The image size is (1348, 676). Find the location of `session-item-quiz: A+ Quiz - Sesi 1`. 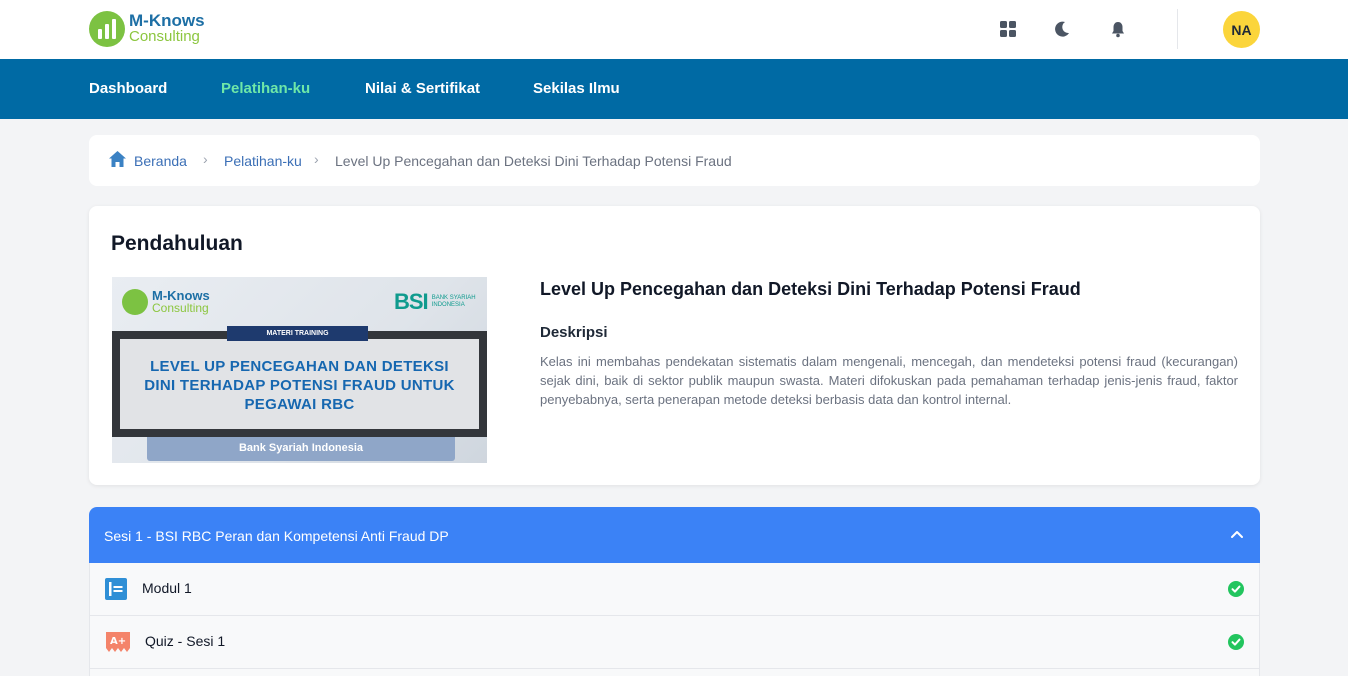

session-item-quiz: A+ Quiz - Sesi 1 is located at coordinates (674, 642).